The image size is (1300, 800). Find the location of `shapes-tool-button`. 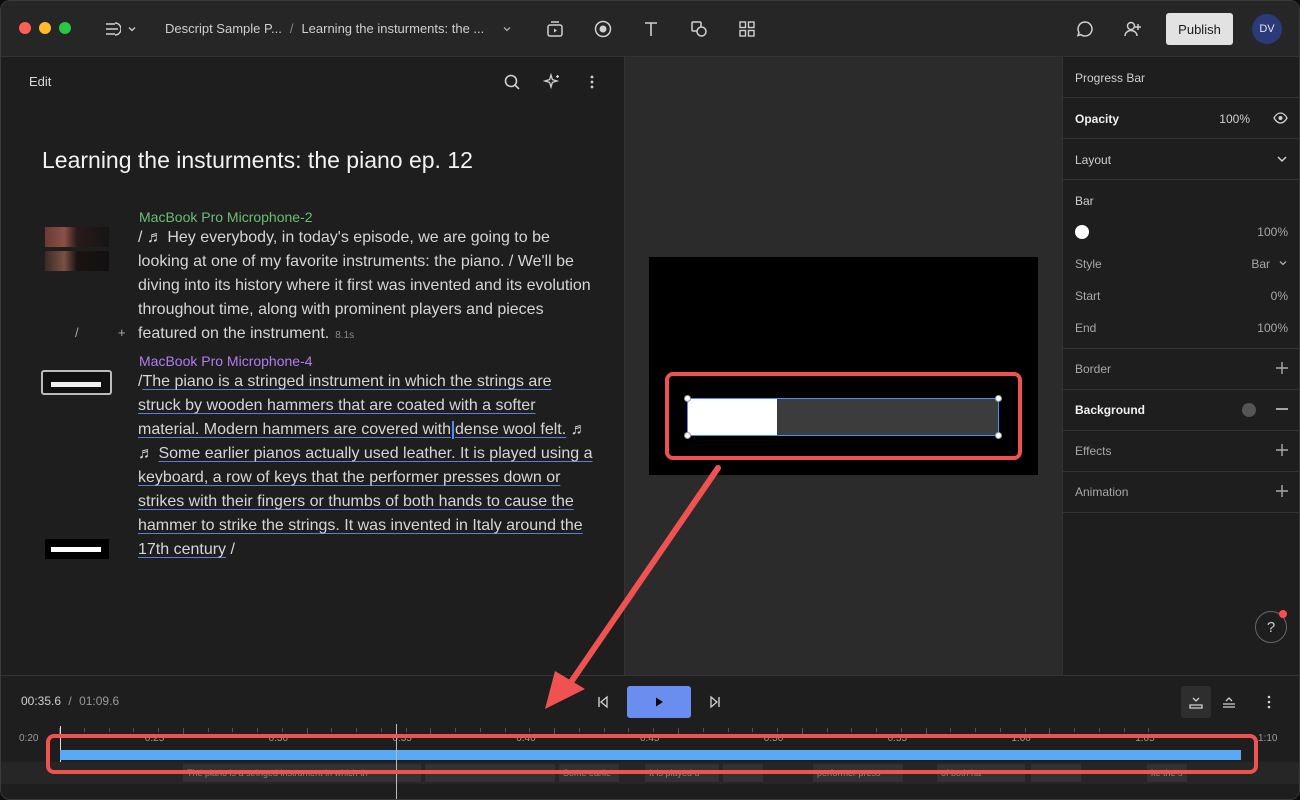

shapes-tool-button is located at coordinates (699, 29).